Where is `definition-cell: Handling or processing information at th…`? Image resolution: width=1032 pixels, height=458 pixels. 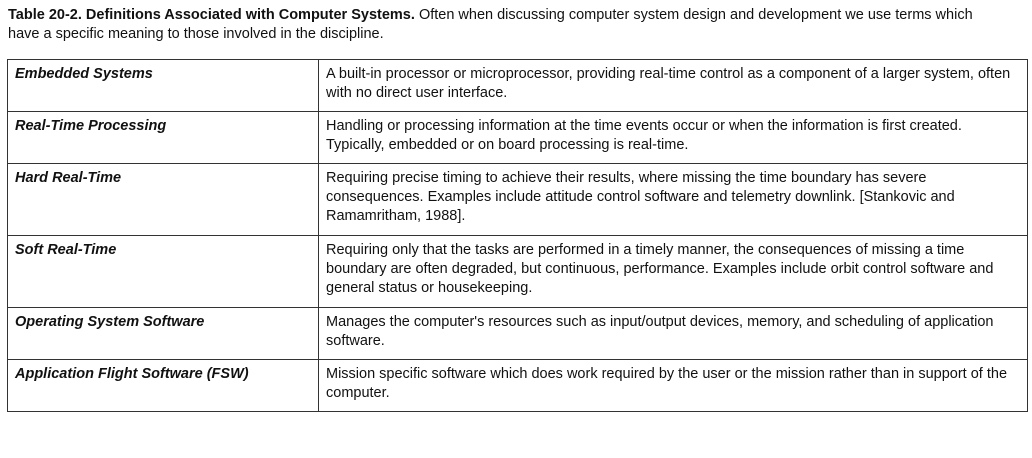
definition-cell: Handling or processing information at th… is located at coordinates (673, 137).